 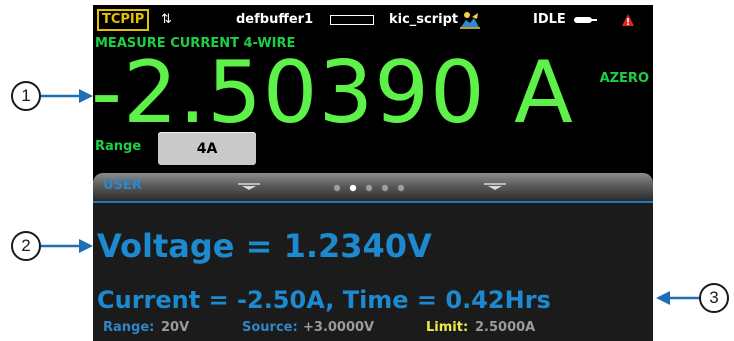 What do you see at coordinates (274, 19) in the screenshot?
I see `active-buffer-name: defbuffer1` at bounding box center [274, 19].